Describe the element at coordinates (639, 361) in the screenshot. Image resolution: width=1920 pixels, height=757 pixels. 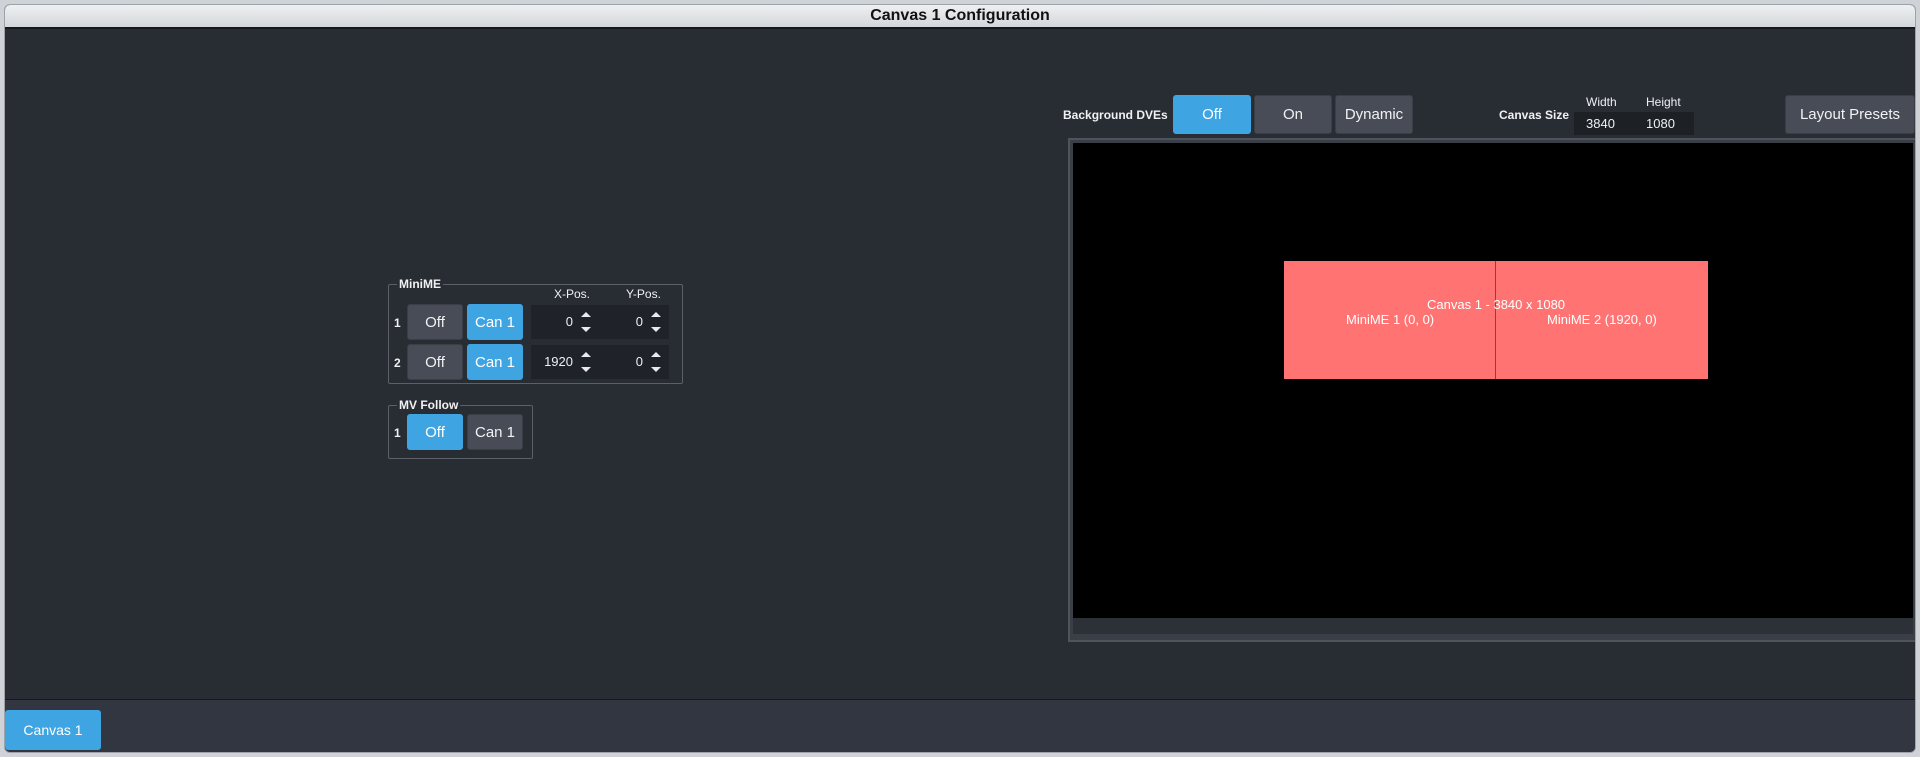
I see `minime-2-ypos-value: 0` at that location.